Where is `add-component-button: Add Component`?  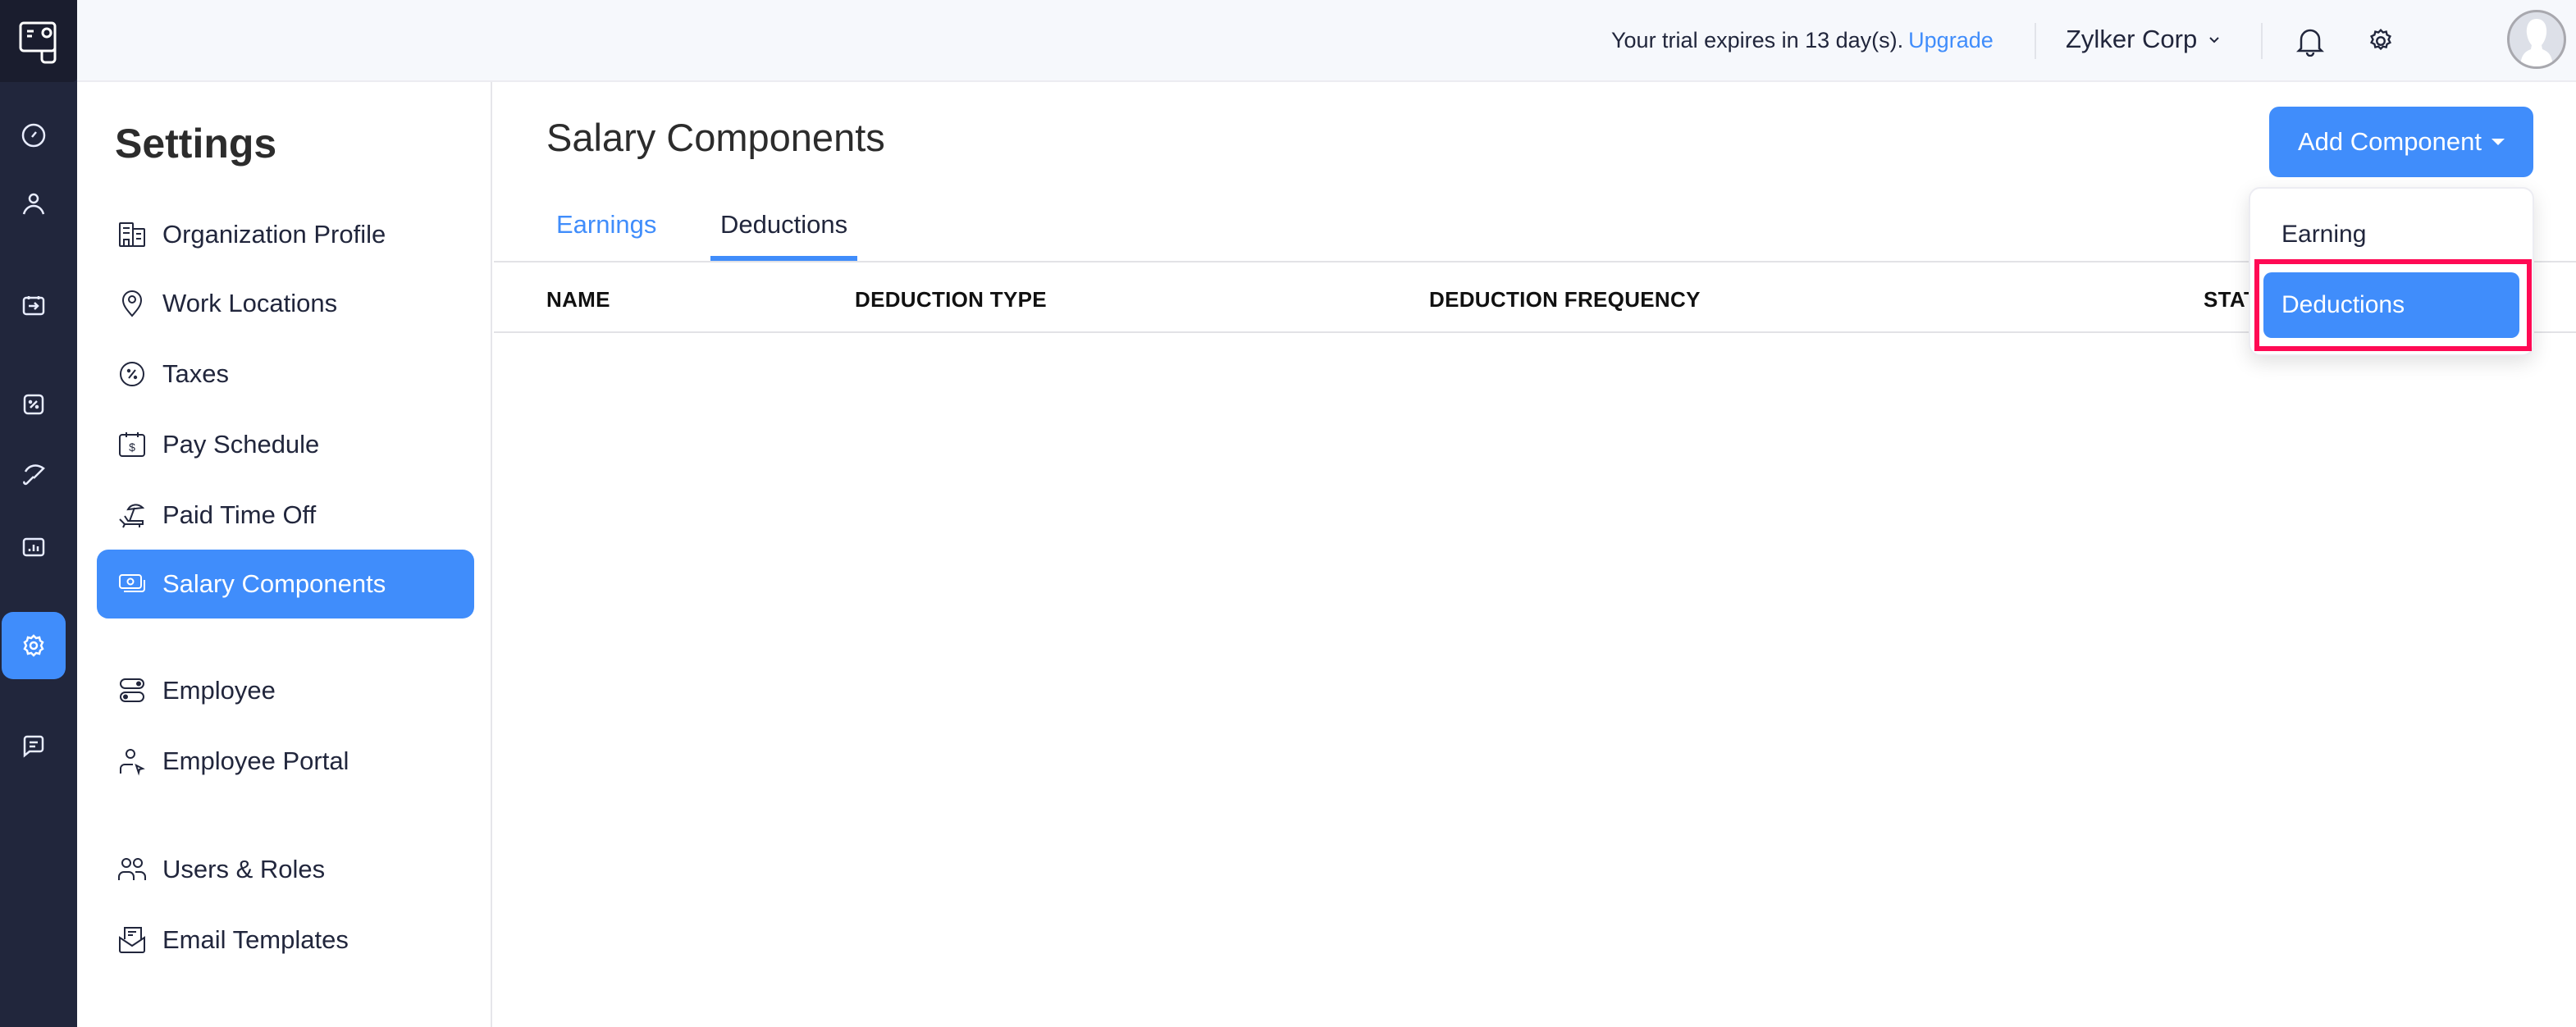 add-component-button: Add Component is located at coordinates (2401, 142).